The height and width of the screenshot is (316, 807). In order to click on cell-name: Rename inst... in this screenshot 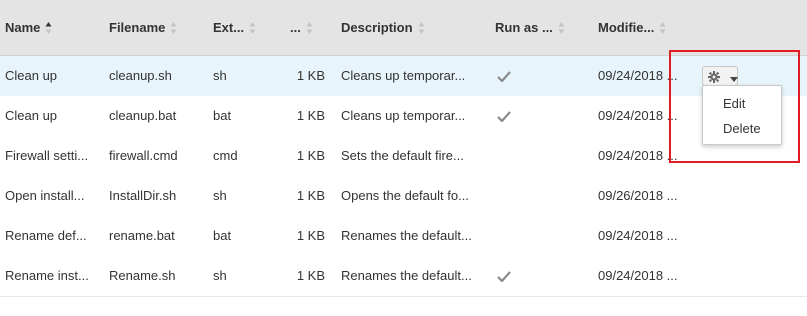, I will do `click(47, 275)`.